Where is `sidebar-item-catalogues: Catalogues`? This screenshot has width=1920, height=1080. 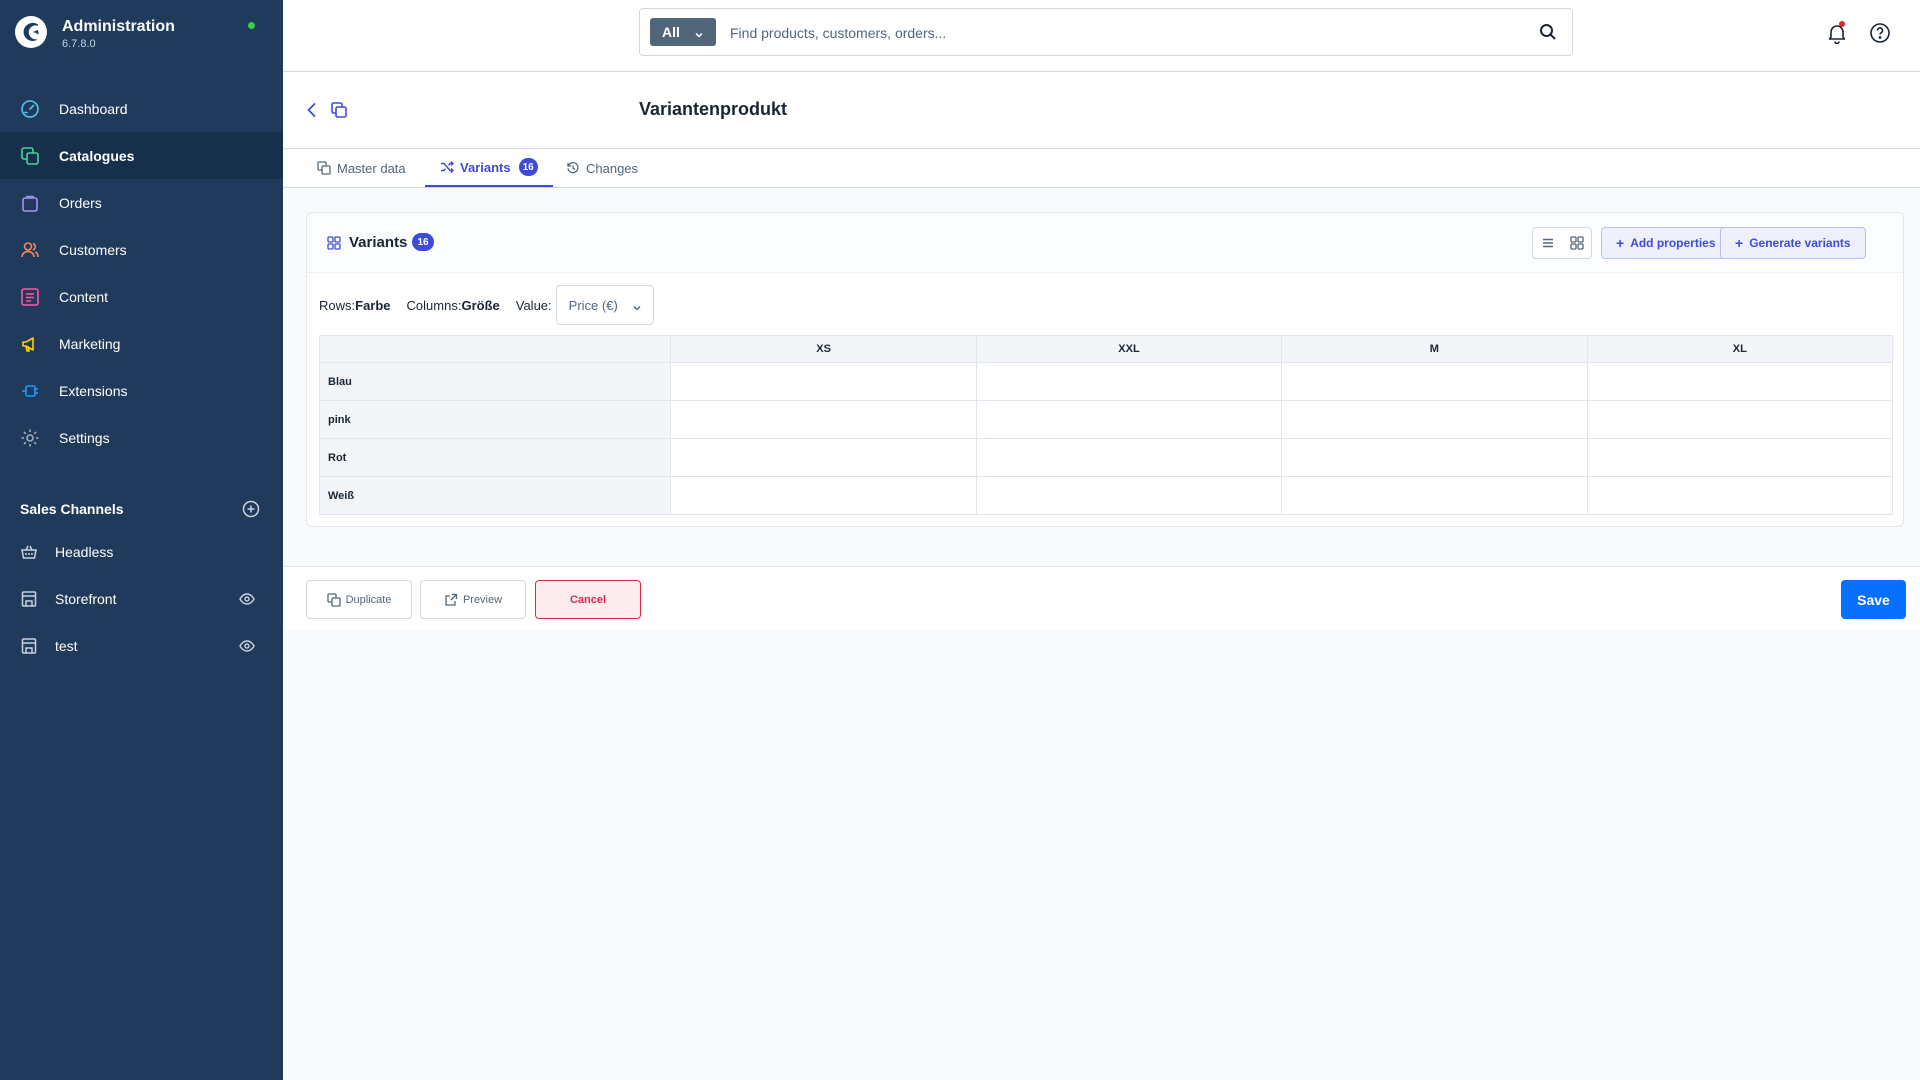 sidebar-item-catalogues: Catalogues is located at coordinates (141, 155).